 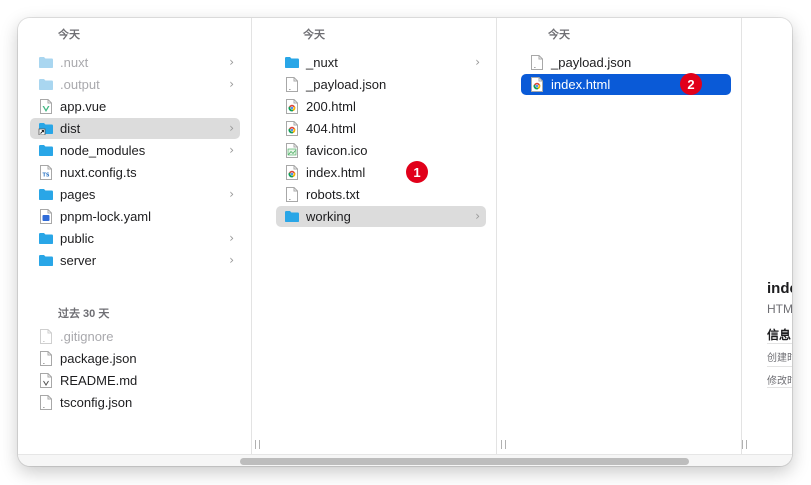 I want to click on horizontal-scrollbar, so click(x=405, y=460).